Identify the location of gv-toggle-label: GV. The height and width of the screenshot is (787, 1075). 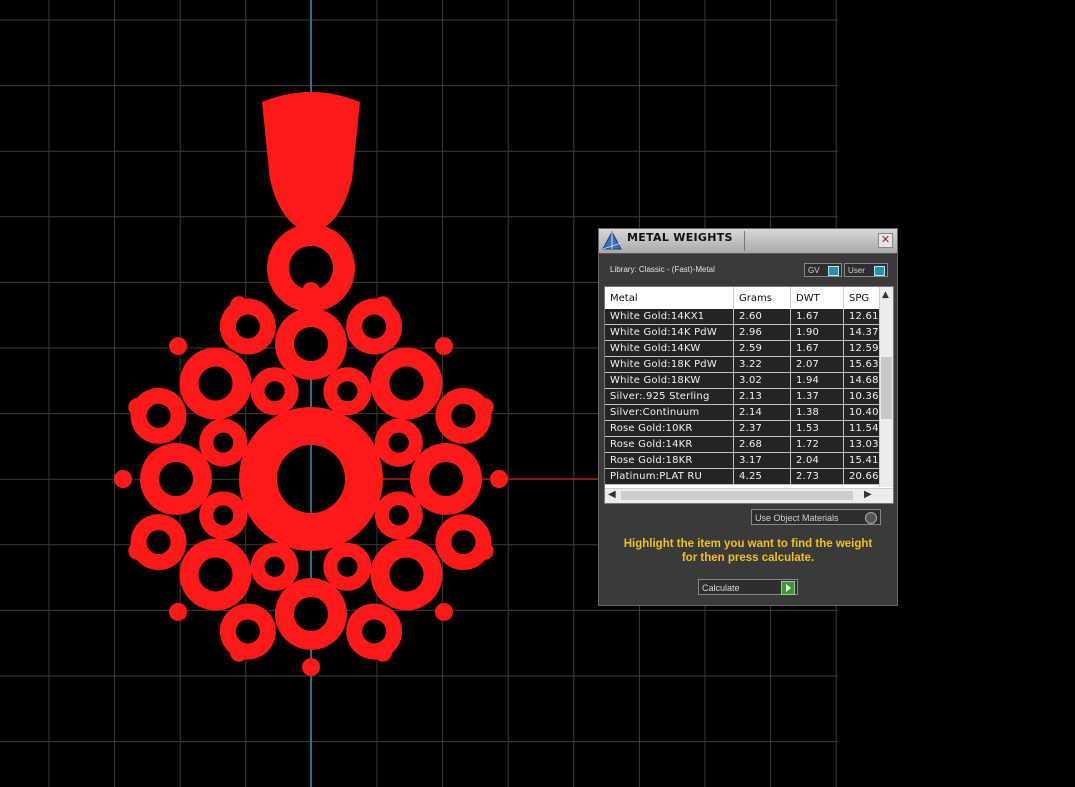
(814, 270).